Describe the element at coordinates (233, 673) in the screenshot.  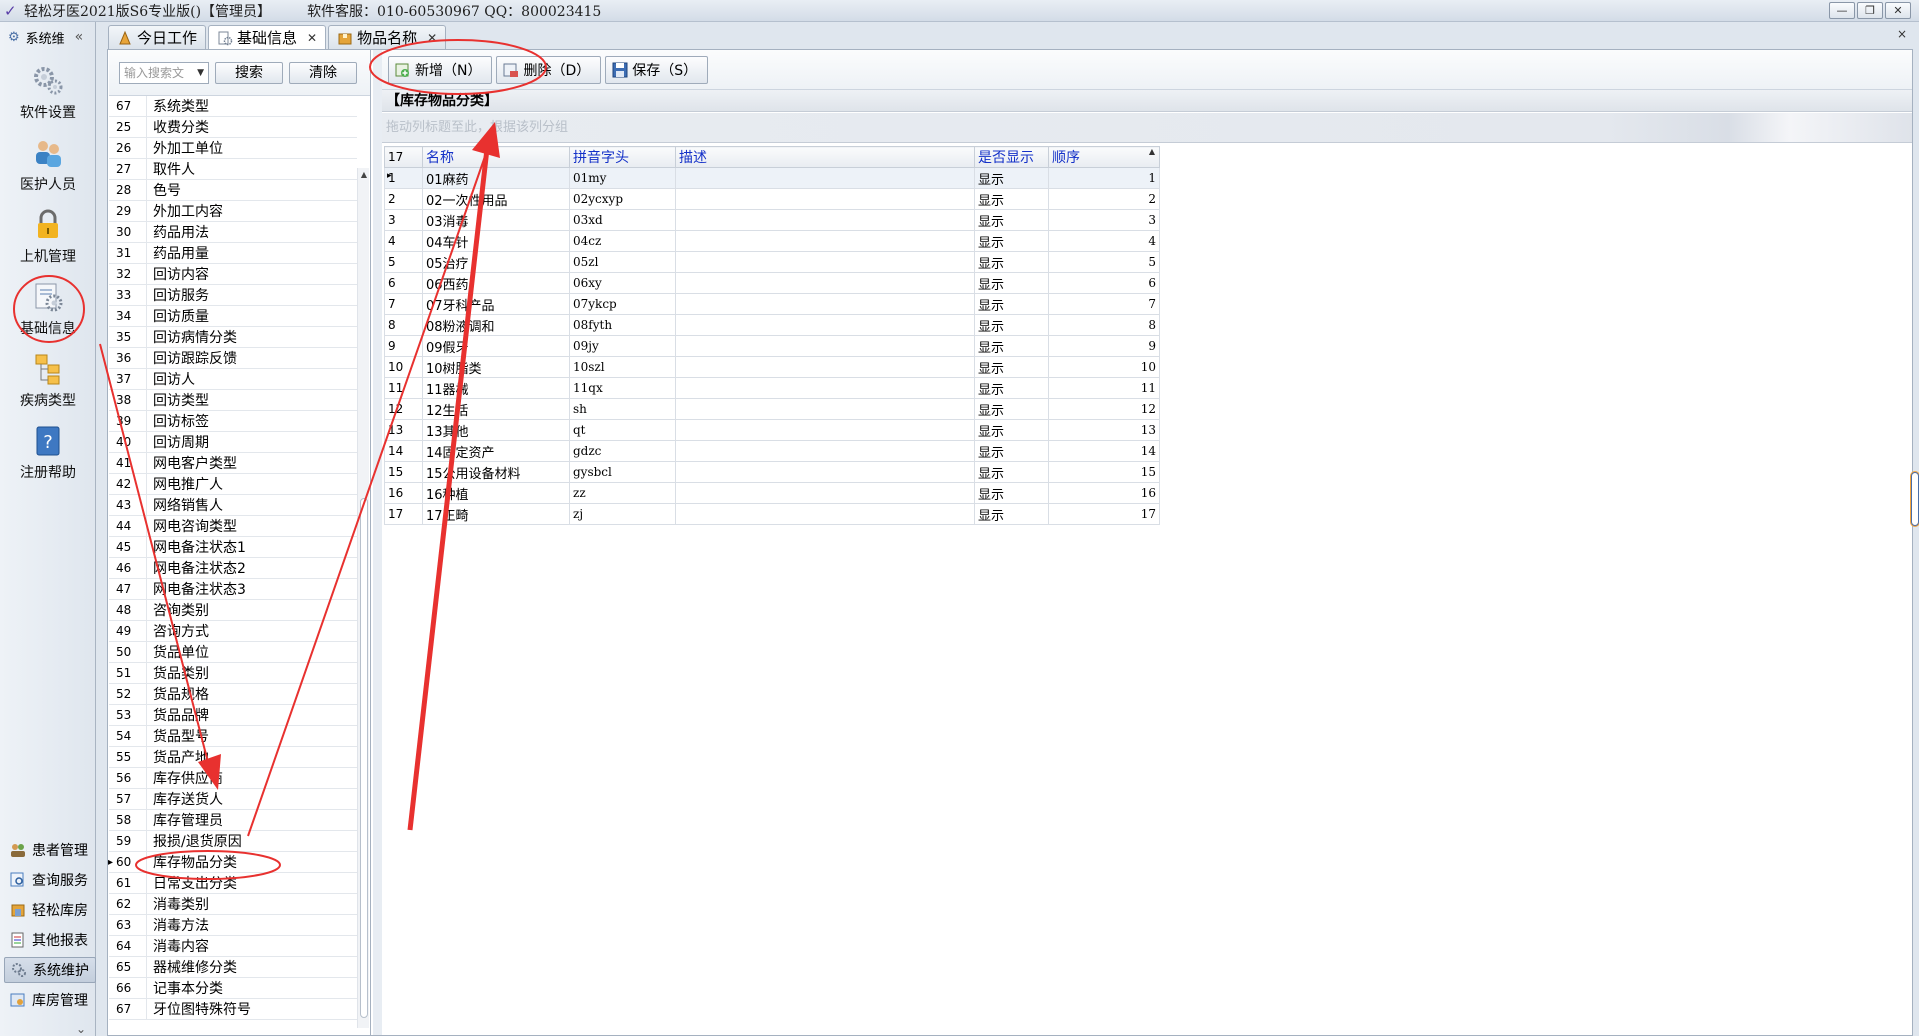
I see `list-item: 51 货品类别` at that location.